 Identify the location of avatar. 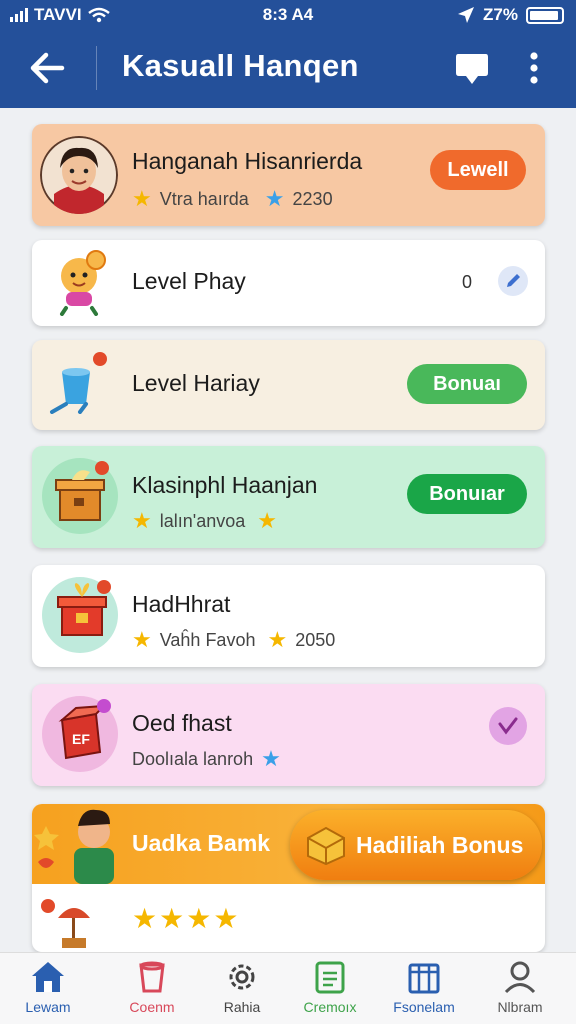
(79, 175).